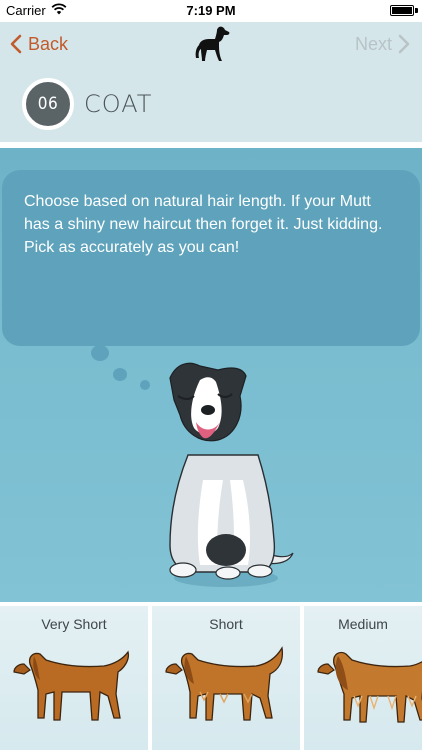 The height and width of the screenshot is (750, 422). What do you see at coordinates (118, 104) in the screenshot?
I see `step-title: COAT` at bounding box center [118, 104].